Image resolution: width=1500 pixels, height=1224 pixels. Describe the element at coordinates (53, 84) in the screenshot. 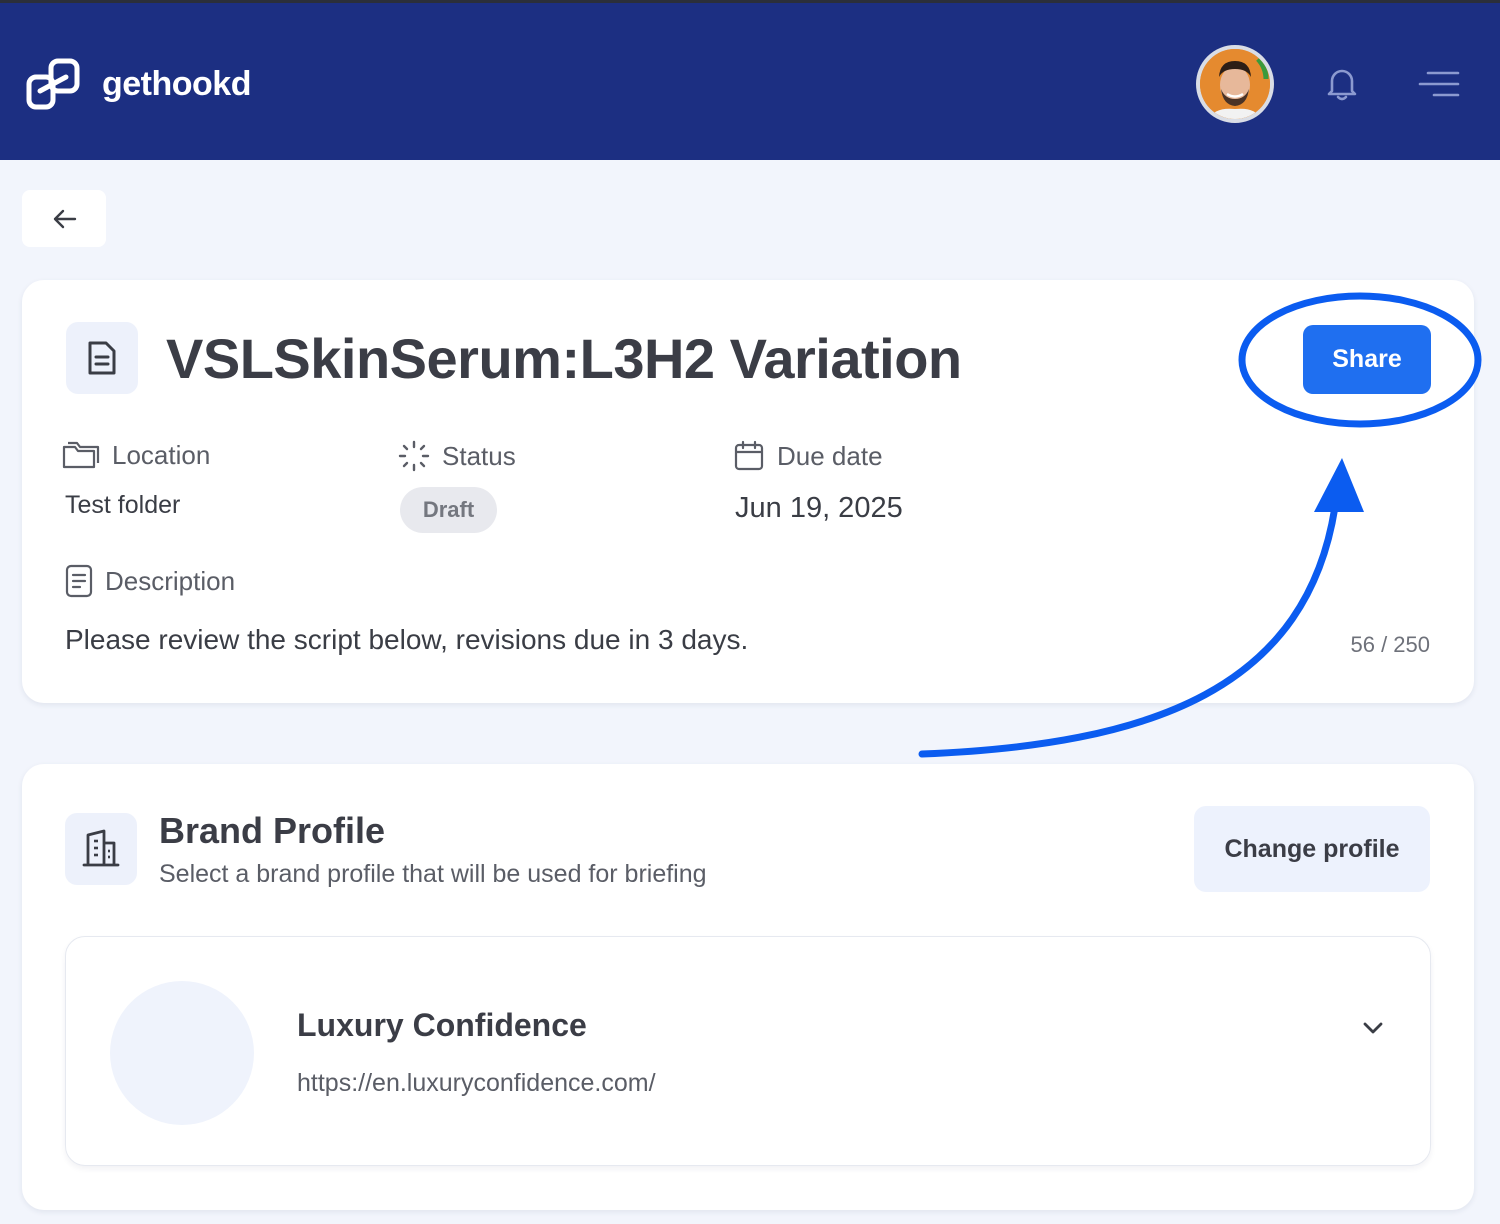

I see `logo-icon` at that location.